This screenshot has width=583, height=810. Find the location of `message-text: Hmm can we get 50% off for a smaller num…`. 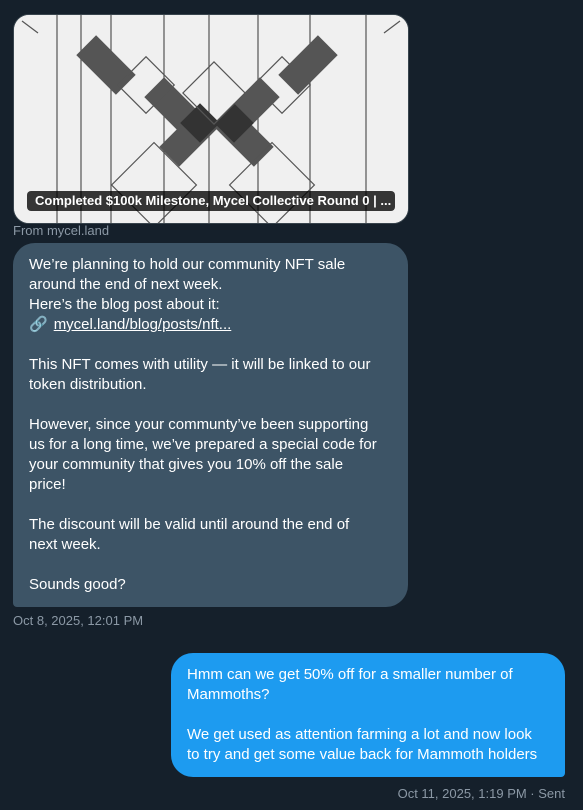

message-text: Hmm can we get 50% off for a smaller num… is located at coordinates (350, 674).